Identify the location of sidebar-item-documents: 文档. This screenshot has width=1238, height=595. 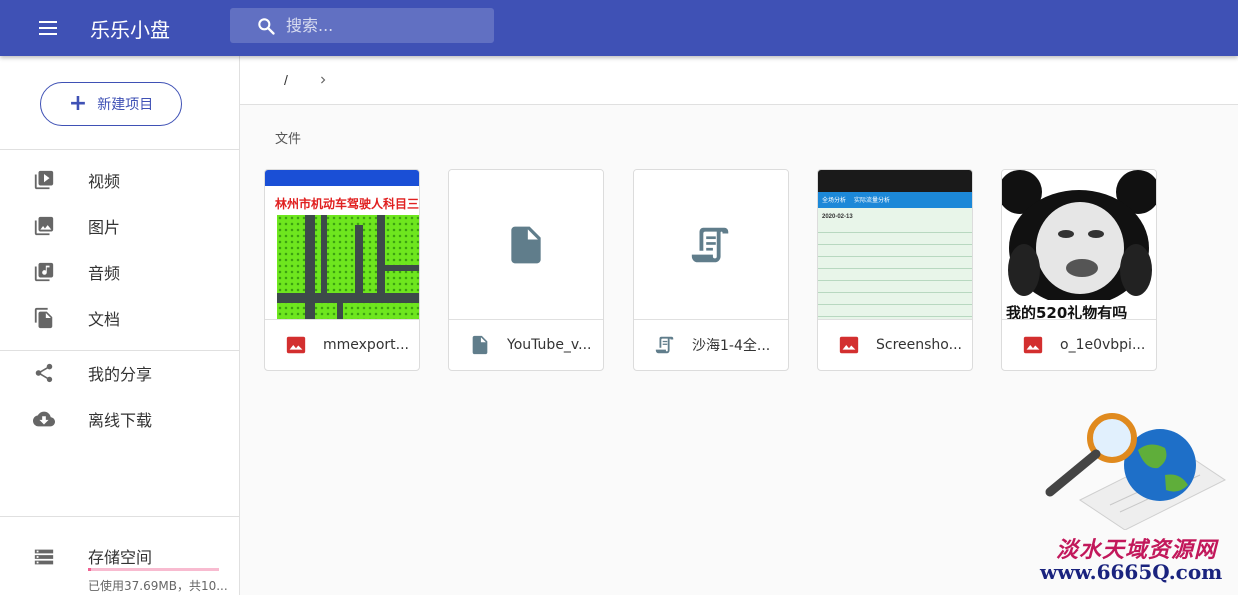
(119, 318).